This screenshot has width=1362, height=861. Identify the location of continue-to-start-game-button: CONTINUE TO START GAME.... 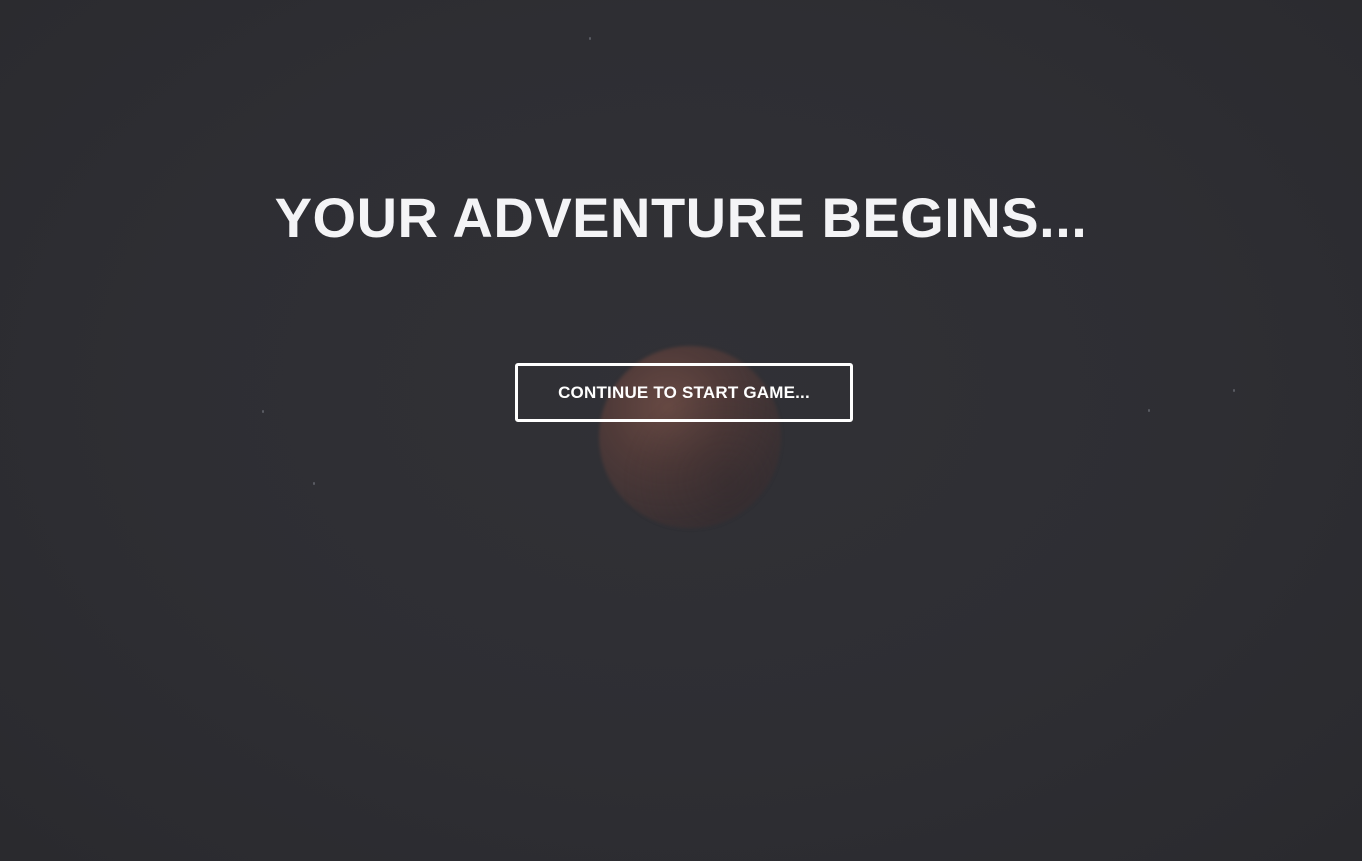
(684, 392).